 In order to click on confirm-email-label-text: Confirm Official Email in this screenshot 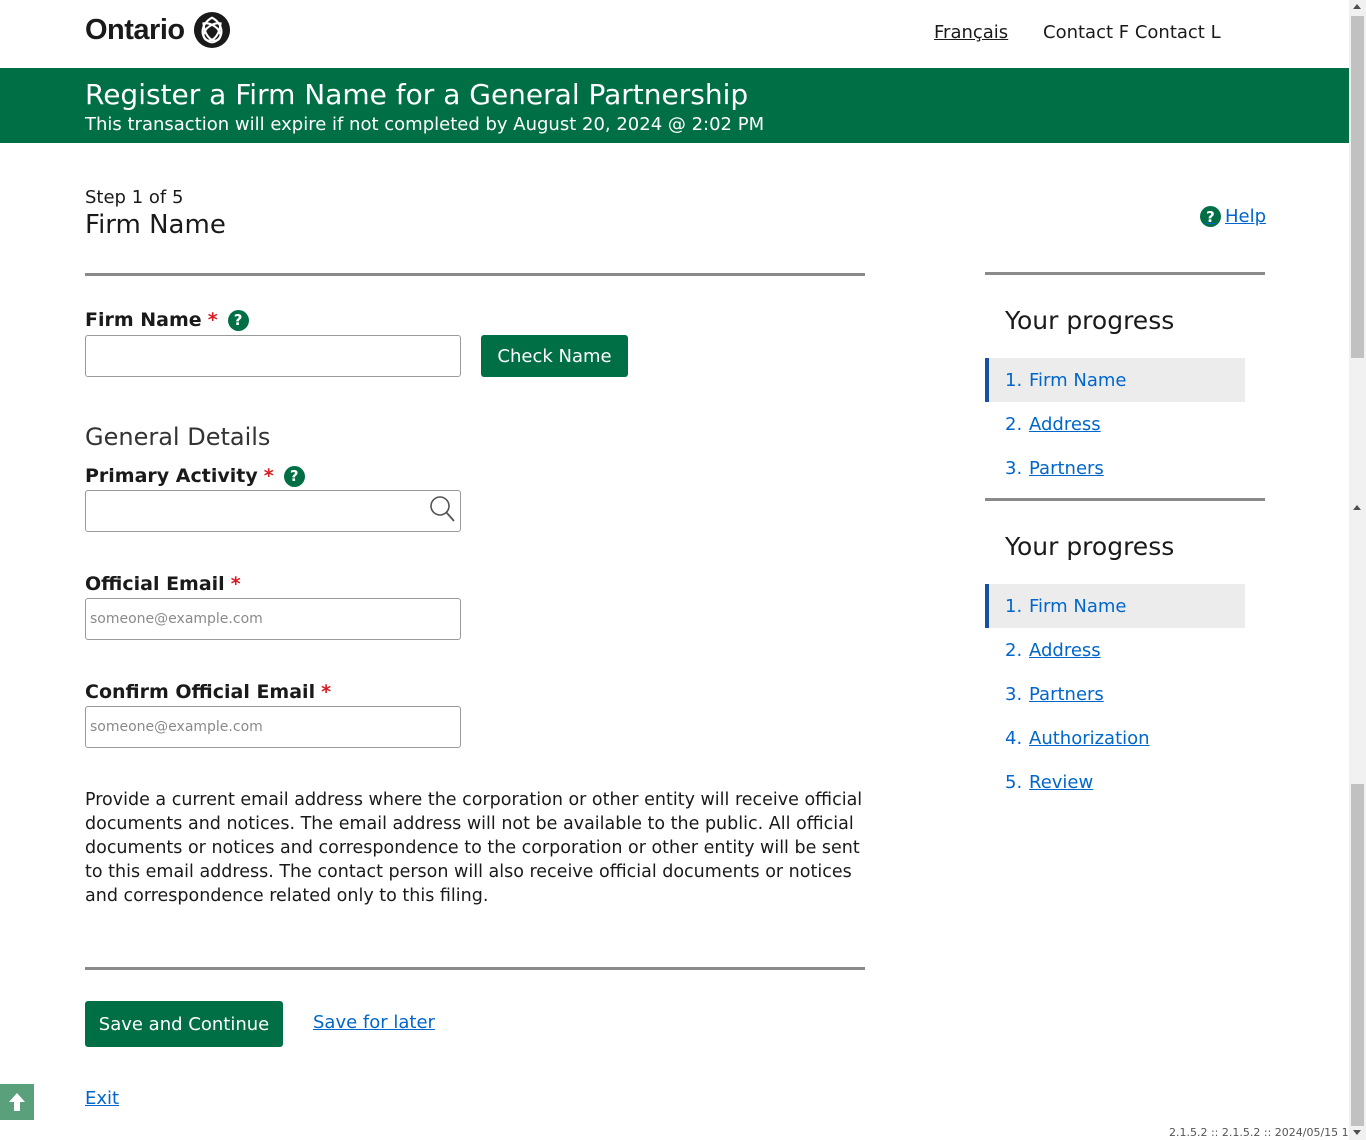, I will do `click(200, 692)`.